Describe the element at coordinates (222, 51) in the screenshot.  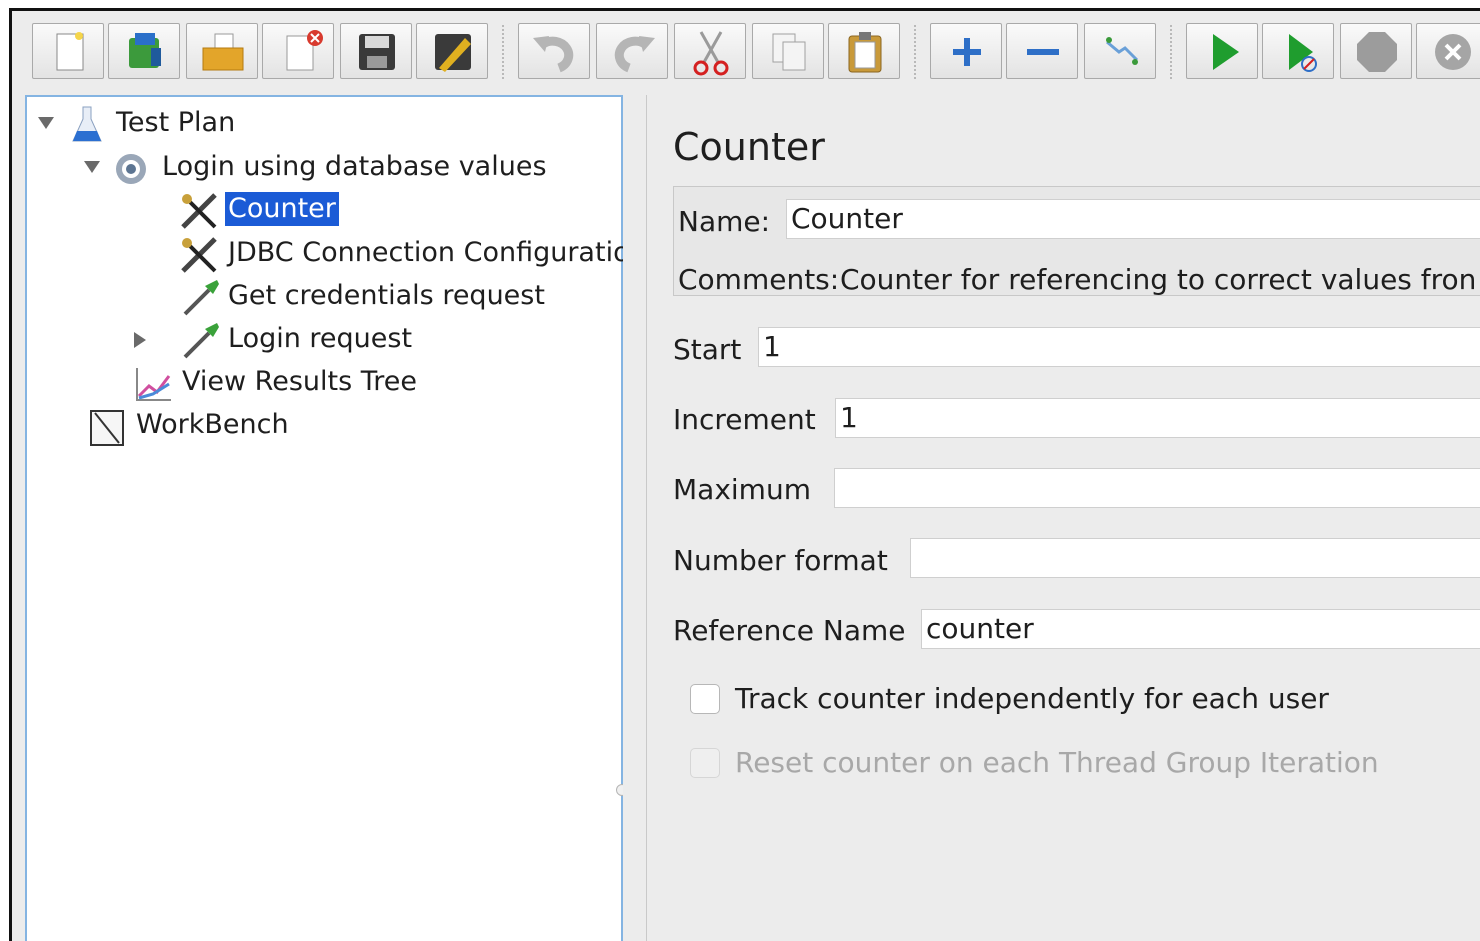
I see `open-button` at that location.